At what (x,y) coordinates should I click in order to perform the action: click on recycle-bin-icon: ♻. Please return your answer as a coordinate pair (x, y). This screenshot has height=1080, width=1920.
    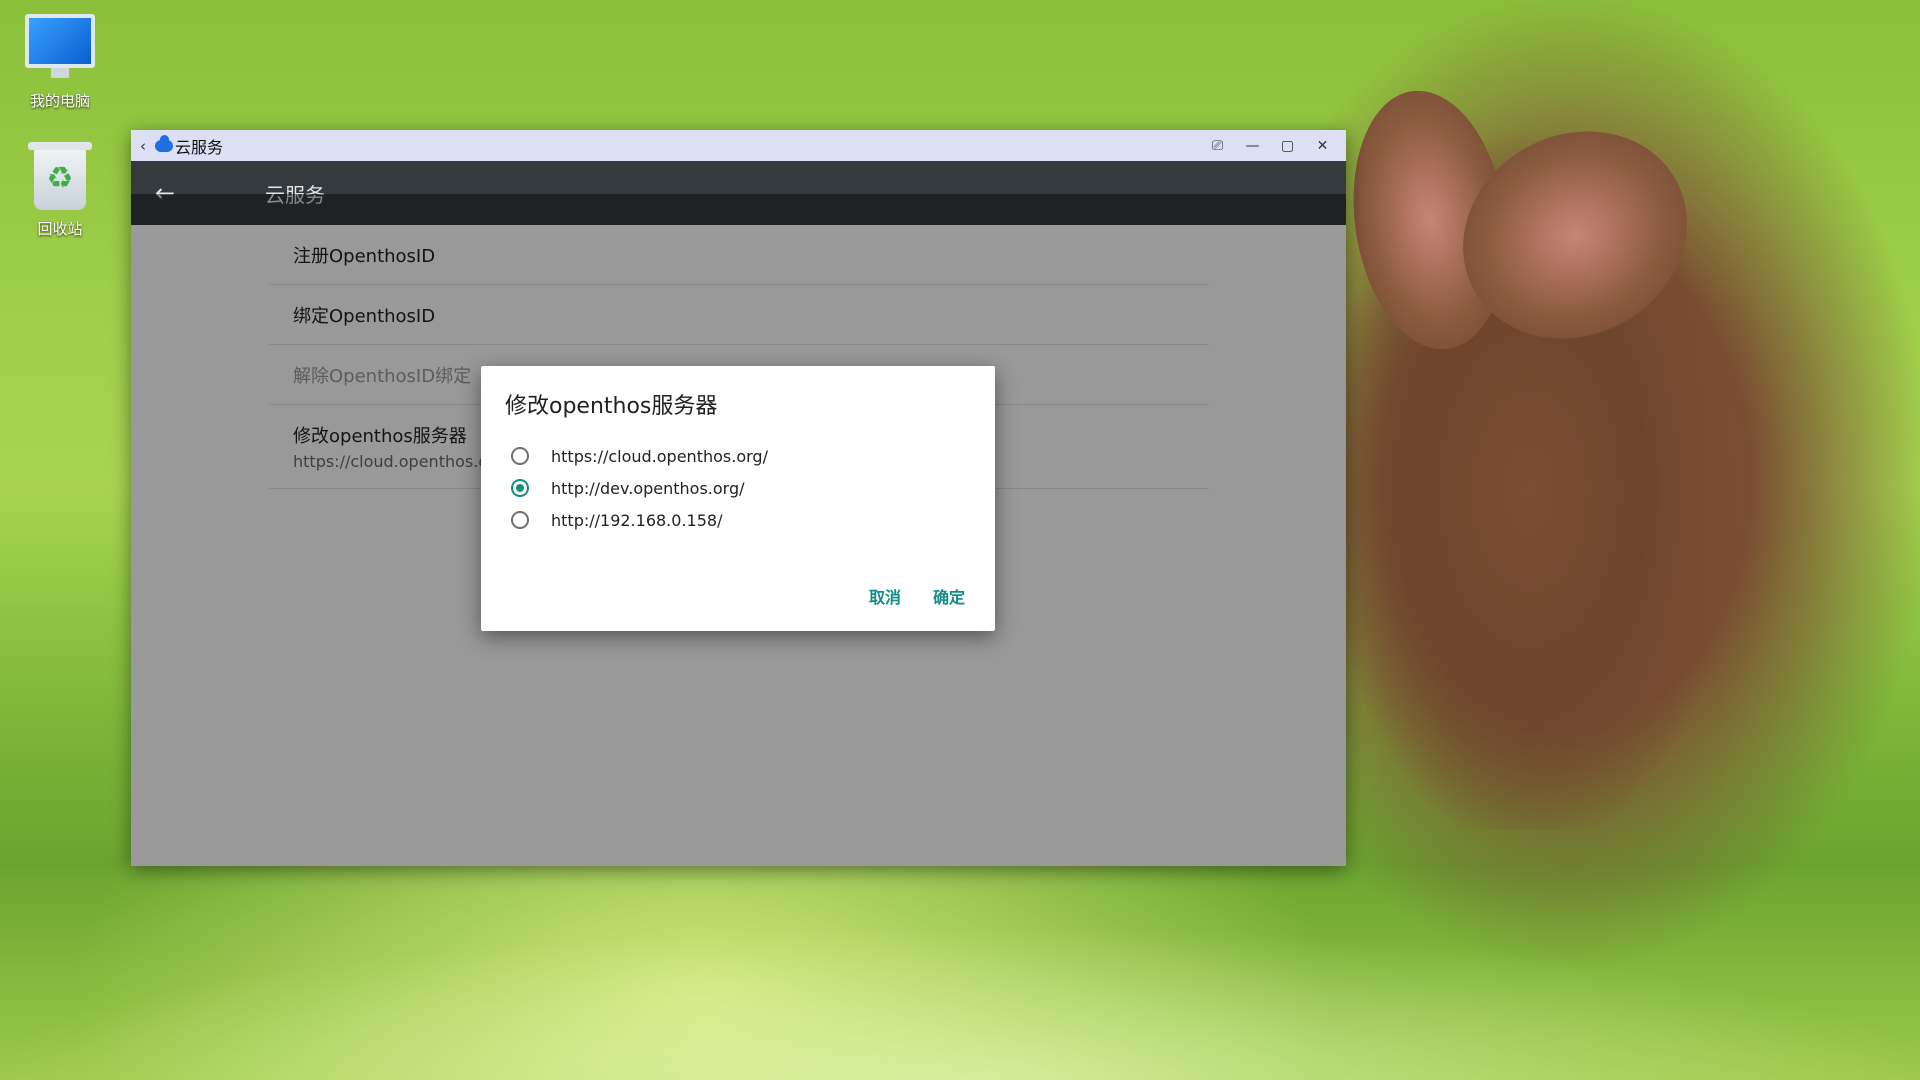
    Looking at the image, I should click on (60, 176).